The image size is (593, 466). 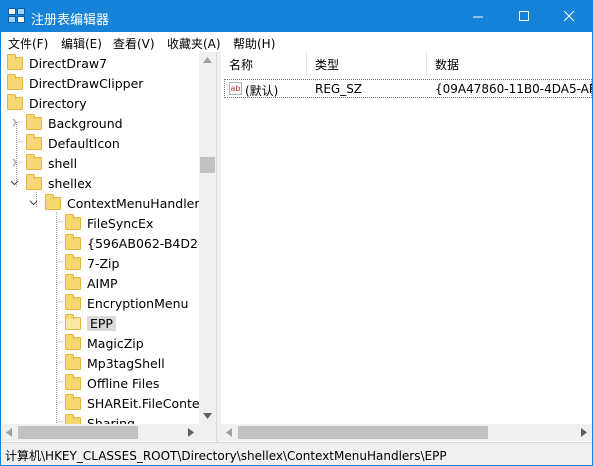 What do you see at coordinates (86, 83) in the screenshot?
I see `tree-item-label: DirectDrawClipper` at bounding box center [86, 83].